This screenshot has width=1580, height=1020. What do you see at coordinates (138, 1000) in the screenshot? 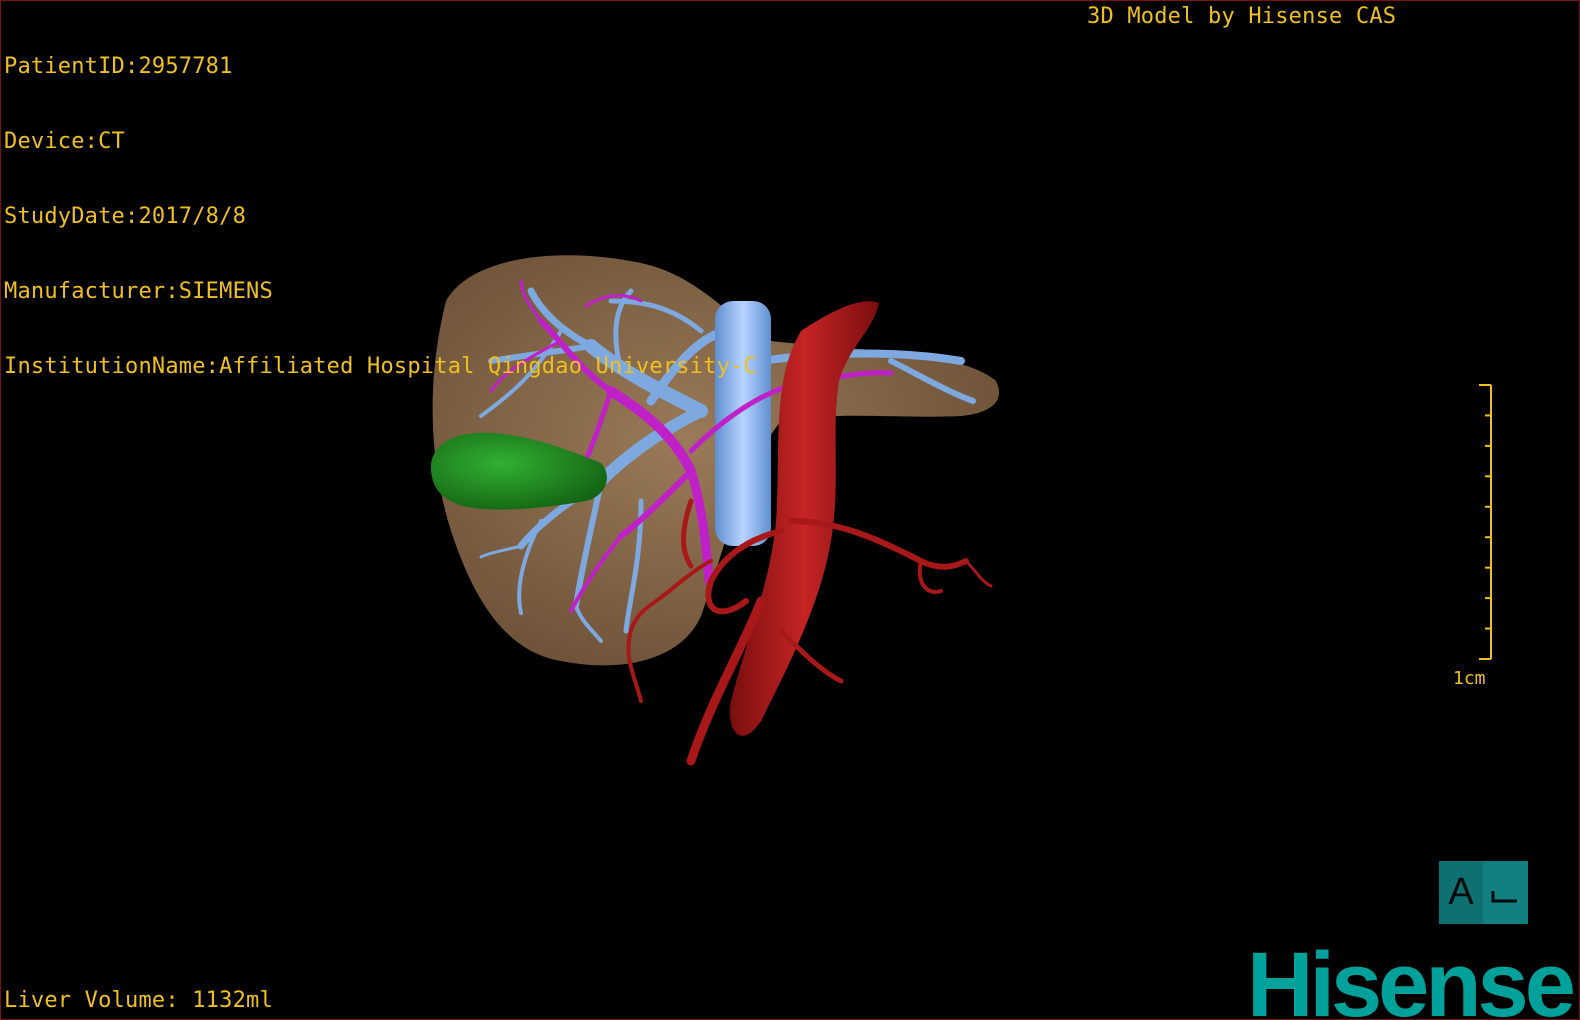
I see `liver-volume-text: Liver Volume: 1132ml` at bounding box center [138, 1000].